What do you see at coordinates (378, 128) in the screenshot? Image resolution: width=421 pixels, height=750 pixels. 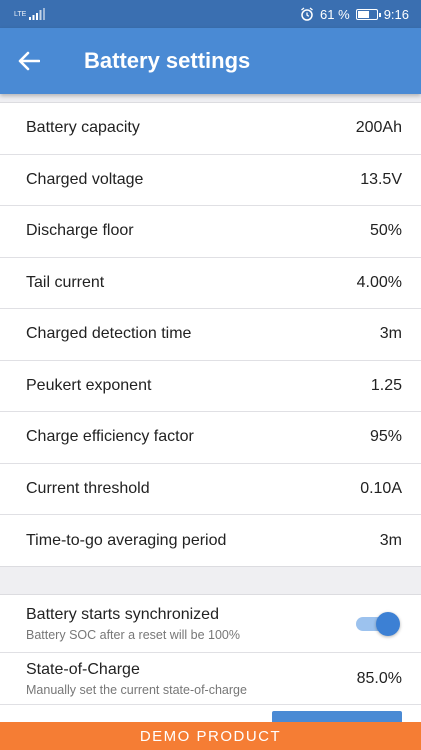 I see `setting-value: 200Ah` at bounding box center [378, 128].